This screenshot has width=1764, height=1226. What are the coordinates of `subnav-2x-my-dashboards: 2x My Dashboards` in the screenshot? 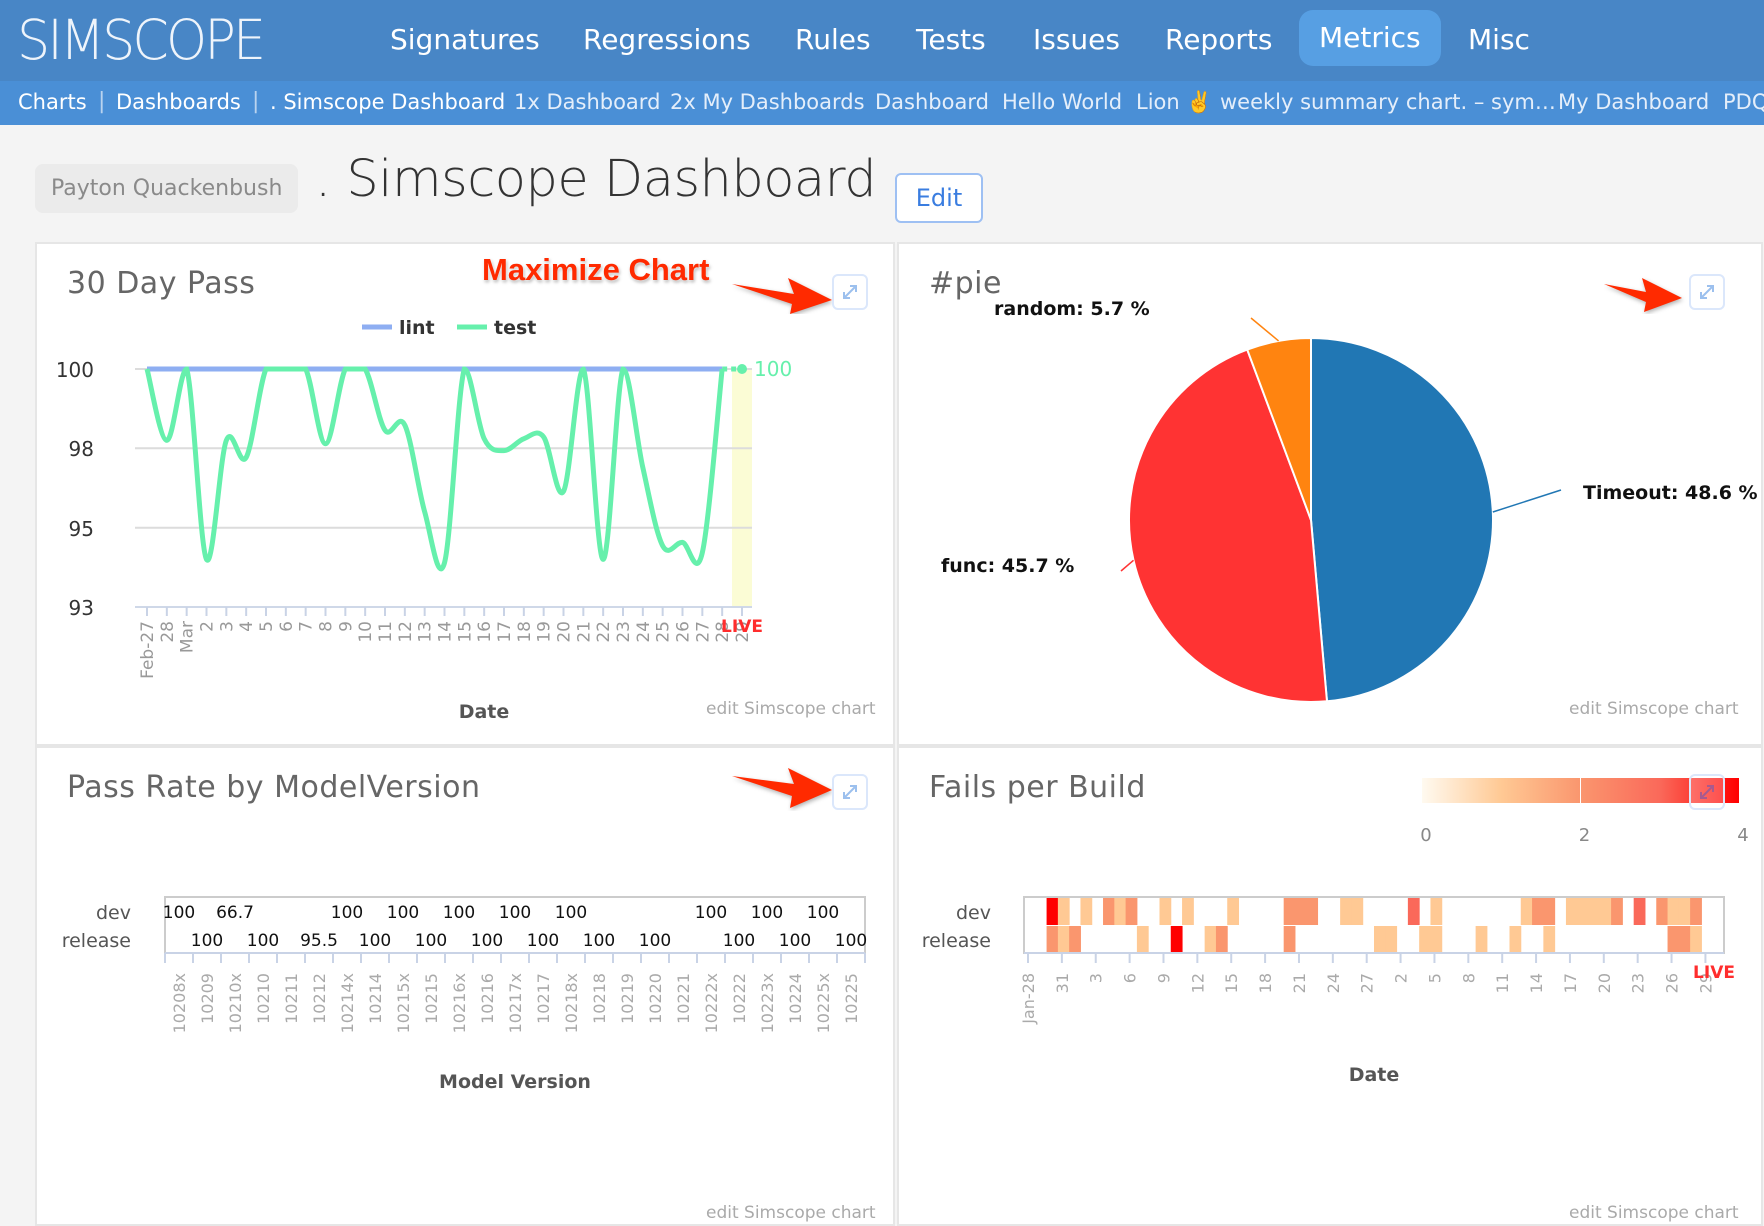 It's located at (767, 102).